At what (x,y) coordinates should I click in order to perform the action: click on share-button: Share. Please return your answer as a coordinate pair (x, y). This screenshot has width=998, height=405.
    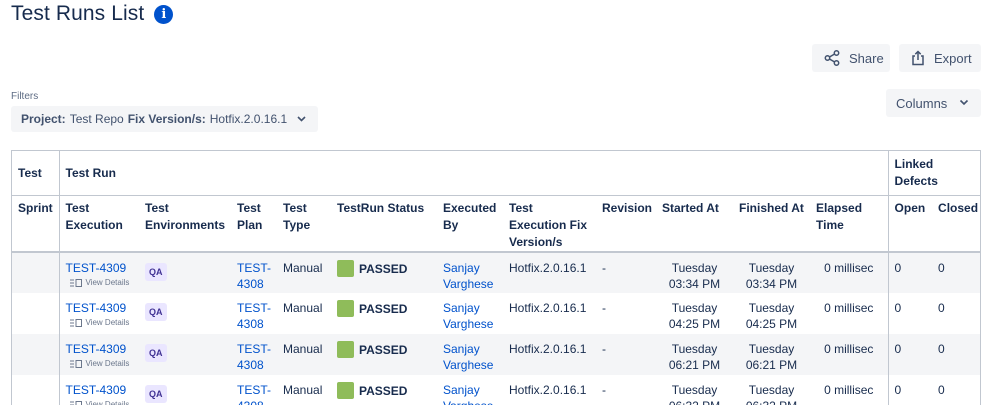
    Looking at the image, I should click on (851, 58).